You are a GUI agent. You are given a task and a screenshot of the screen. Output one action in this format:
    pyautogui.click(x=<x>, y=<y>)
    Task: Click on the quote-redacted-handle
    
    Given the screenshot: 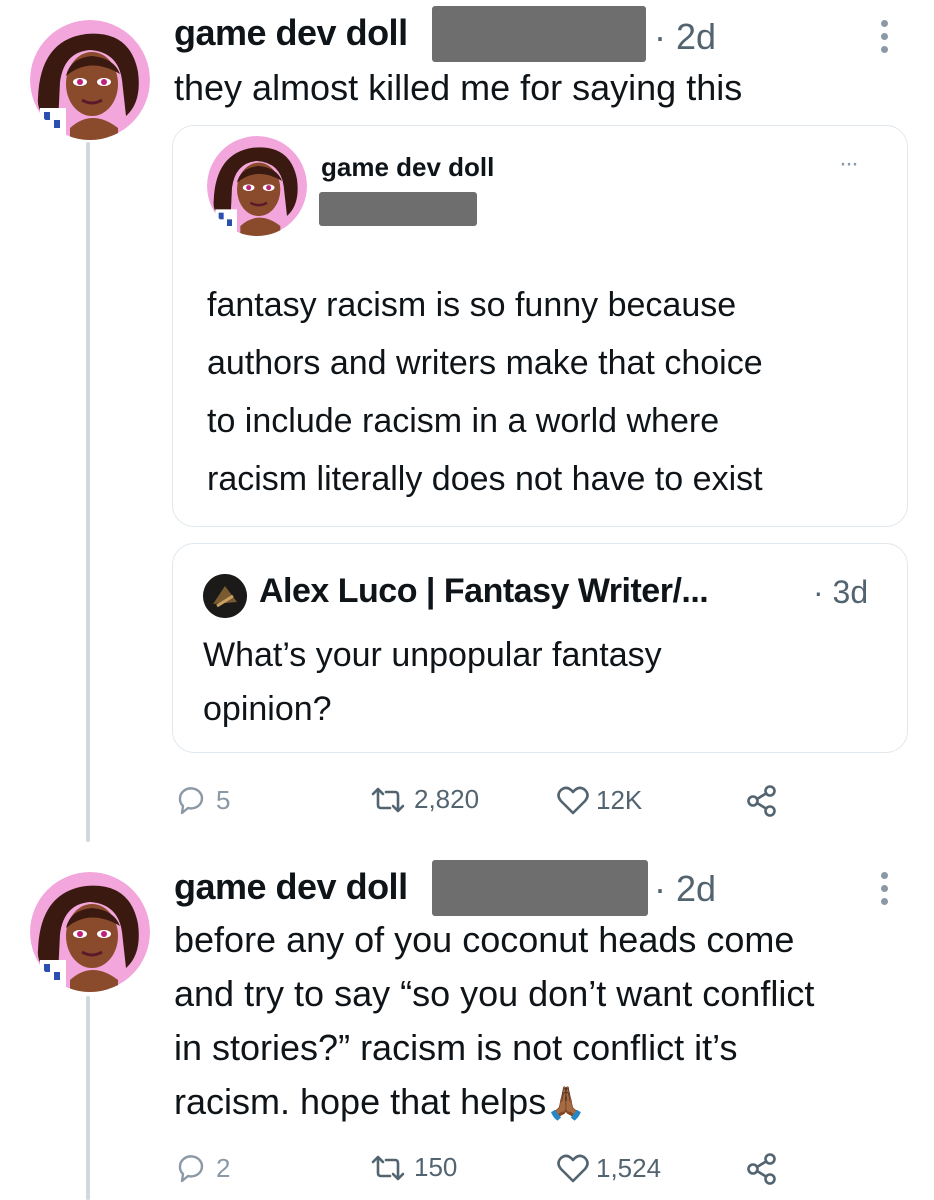 What is the action you would take?
    pyautogui.click(x=398, y=209)
    